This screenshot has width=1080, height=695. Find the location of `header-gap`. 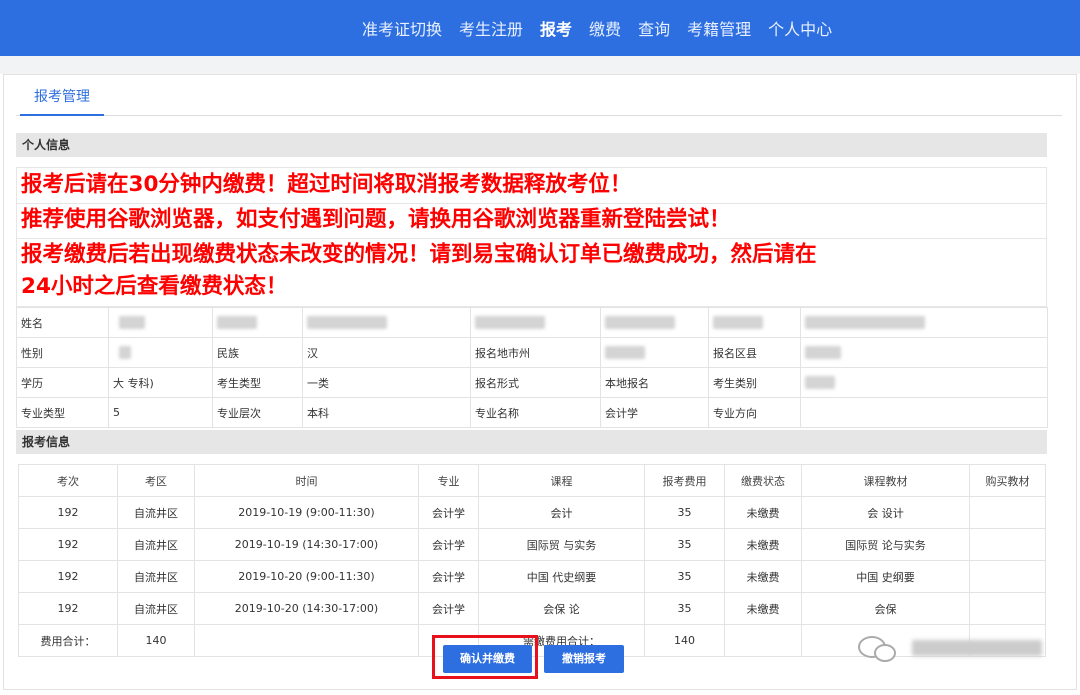

header-gap is located at coordinates (540, 65).